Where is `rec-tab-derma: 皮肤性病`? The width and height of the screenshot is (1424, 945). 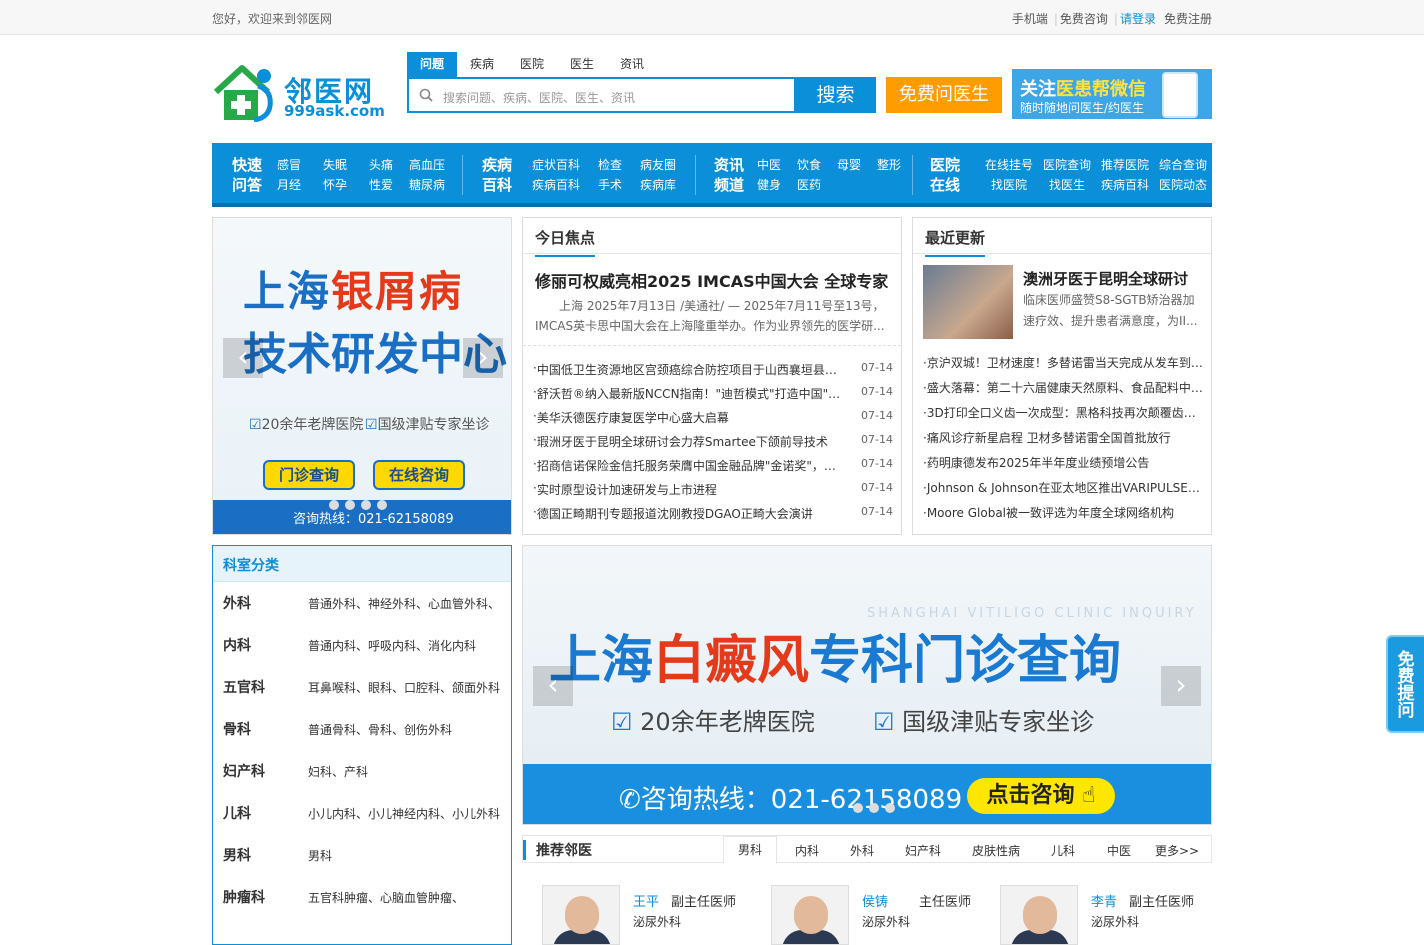 rec-tab-derma: 皮肤性病 is located at coordinates (996, 850).